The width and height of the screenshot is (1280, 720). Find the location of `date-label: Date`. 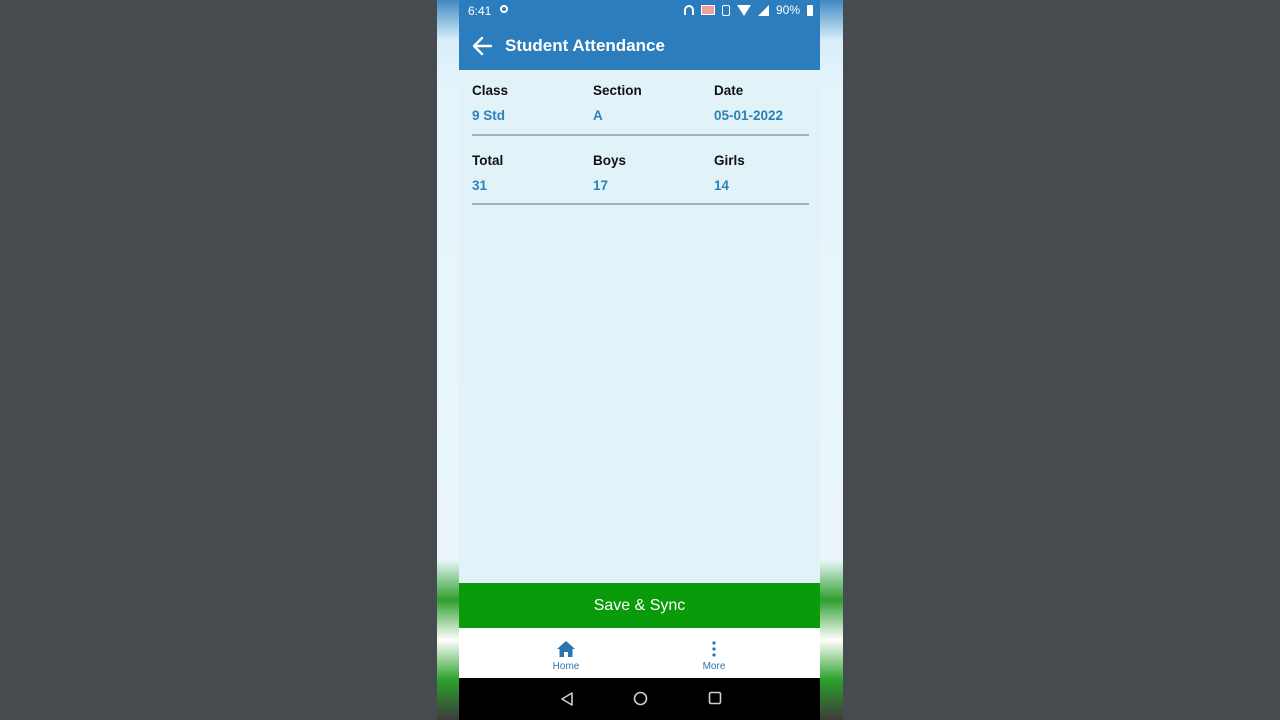

date-label: Date is located at coordinates (729, 90).